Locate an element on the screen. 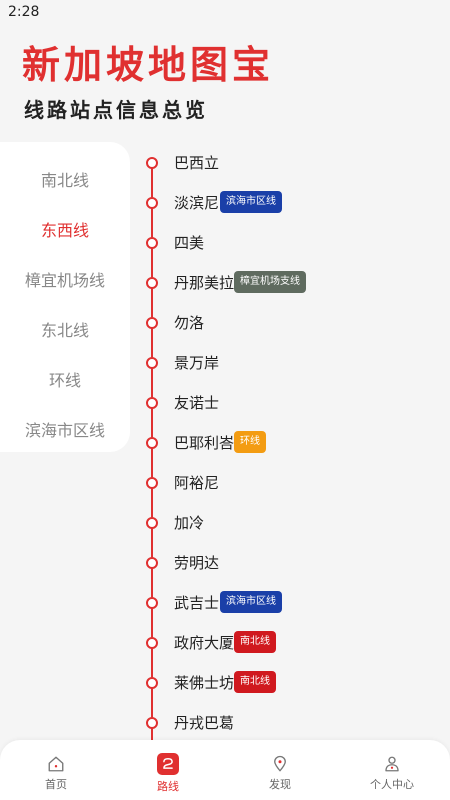  line-menu-item-changi-airport: 樟宜机场线 is located at coordinates (65, 279).